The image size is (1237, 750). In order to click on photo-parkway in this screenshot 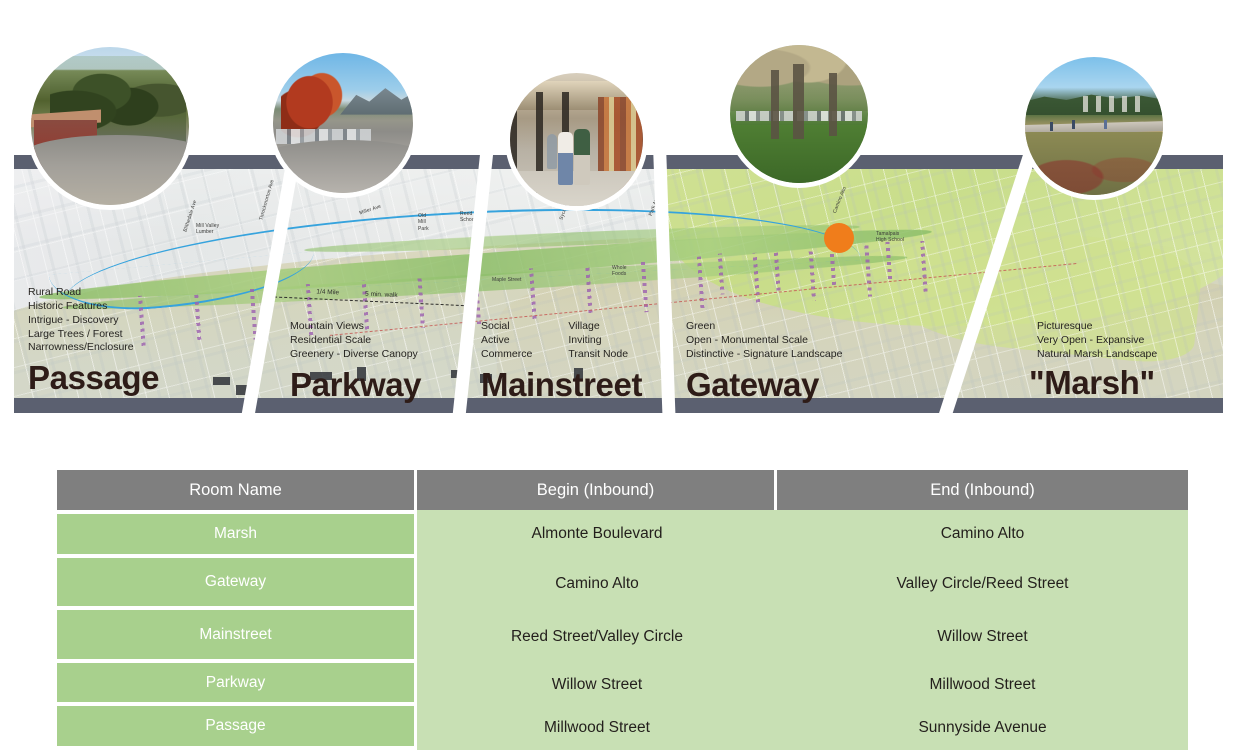, I will do `click(343, 123)`.